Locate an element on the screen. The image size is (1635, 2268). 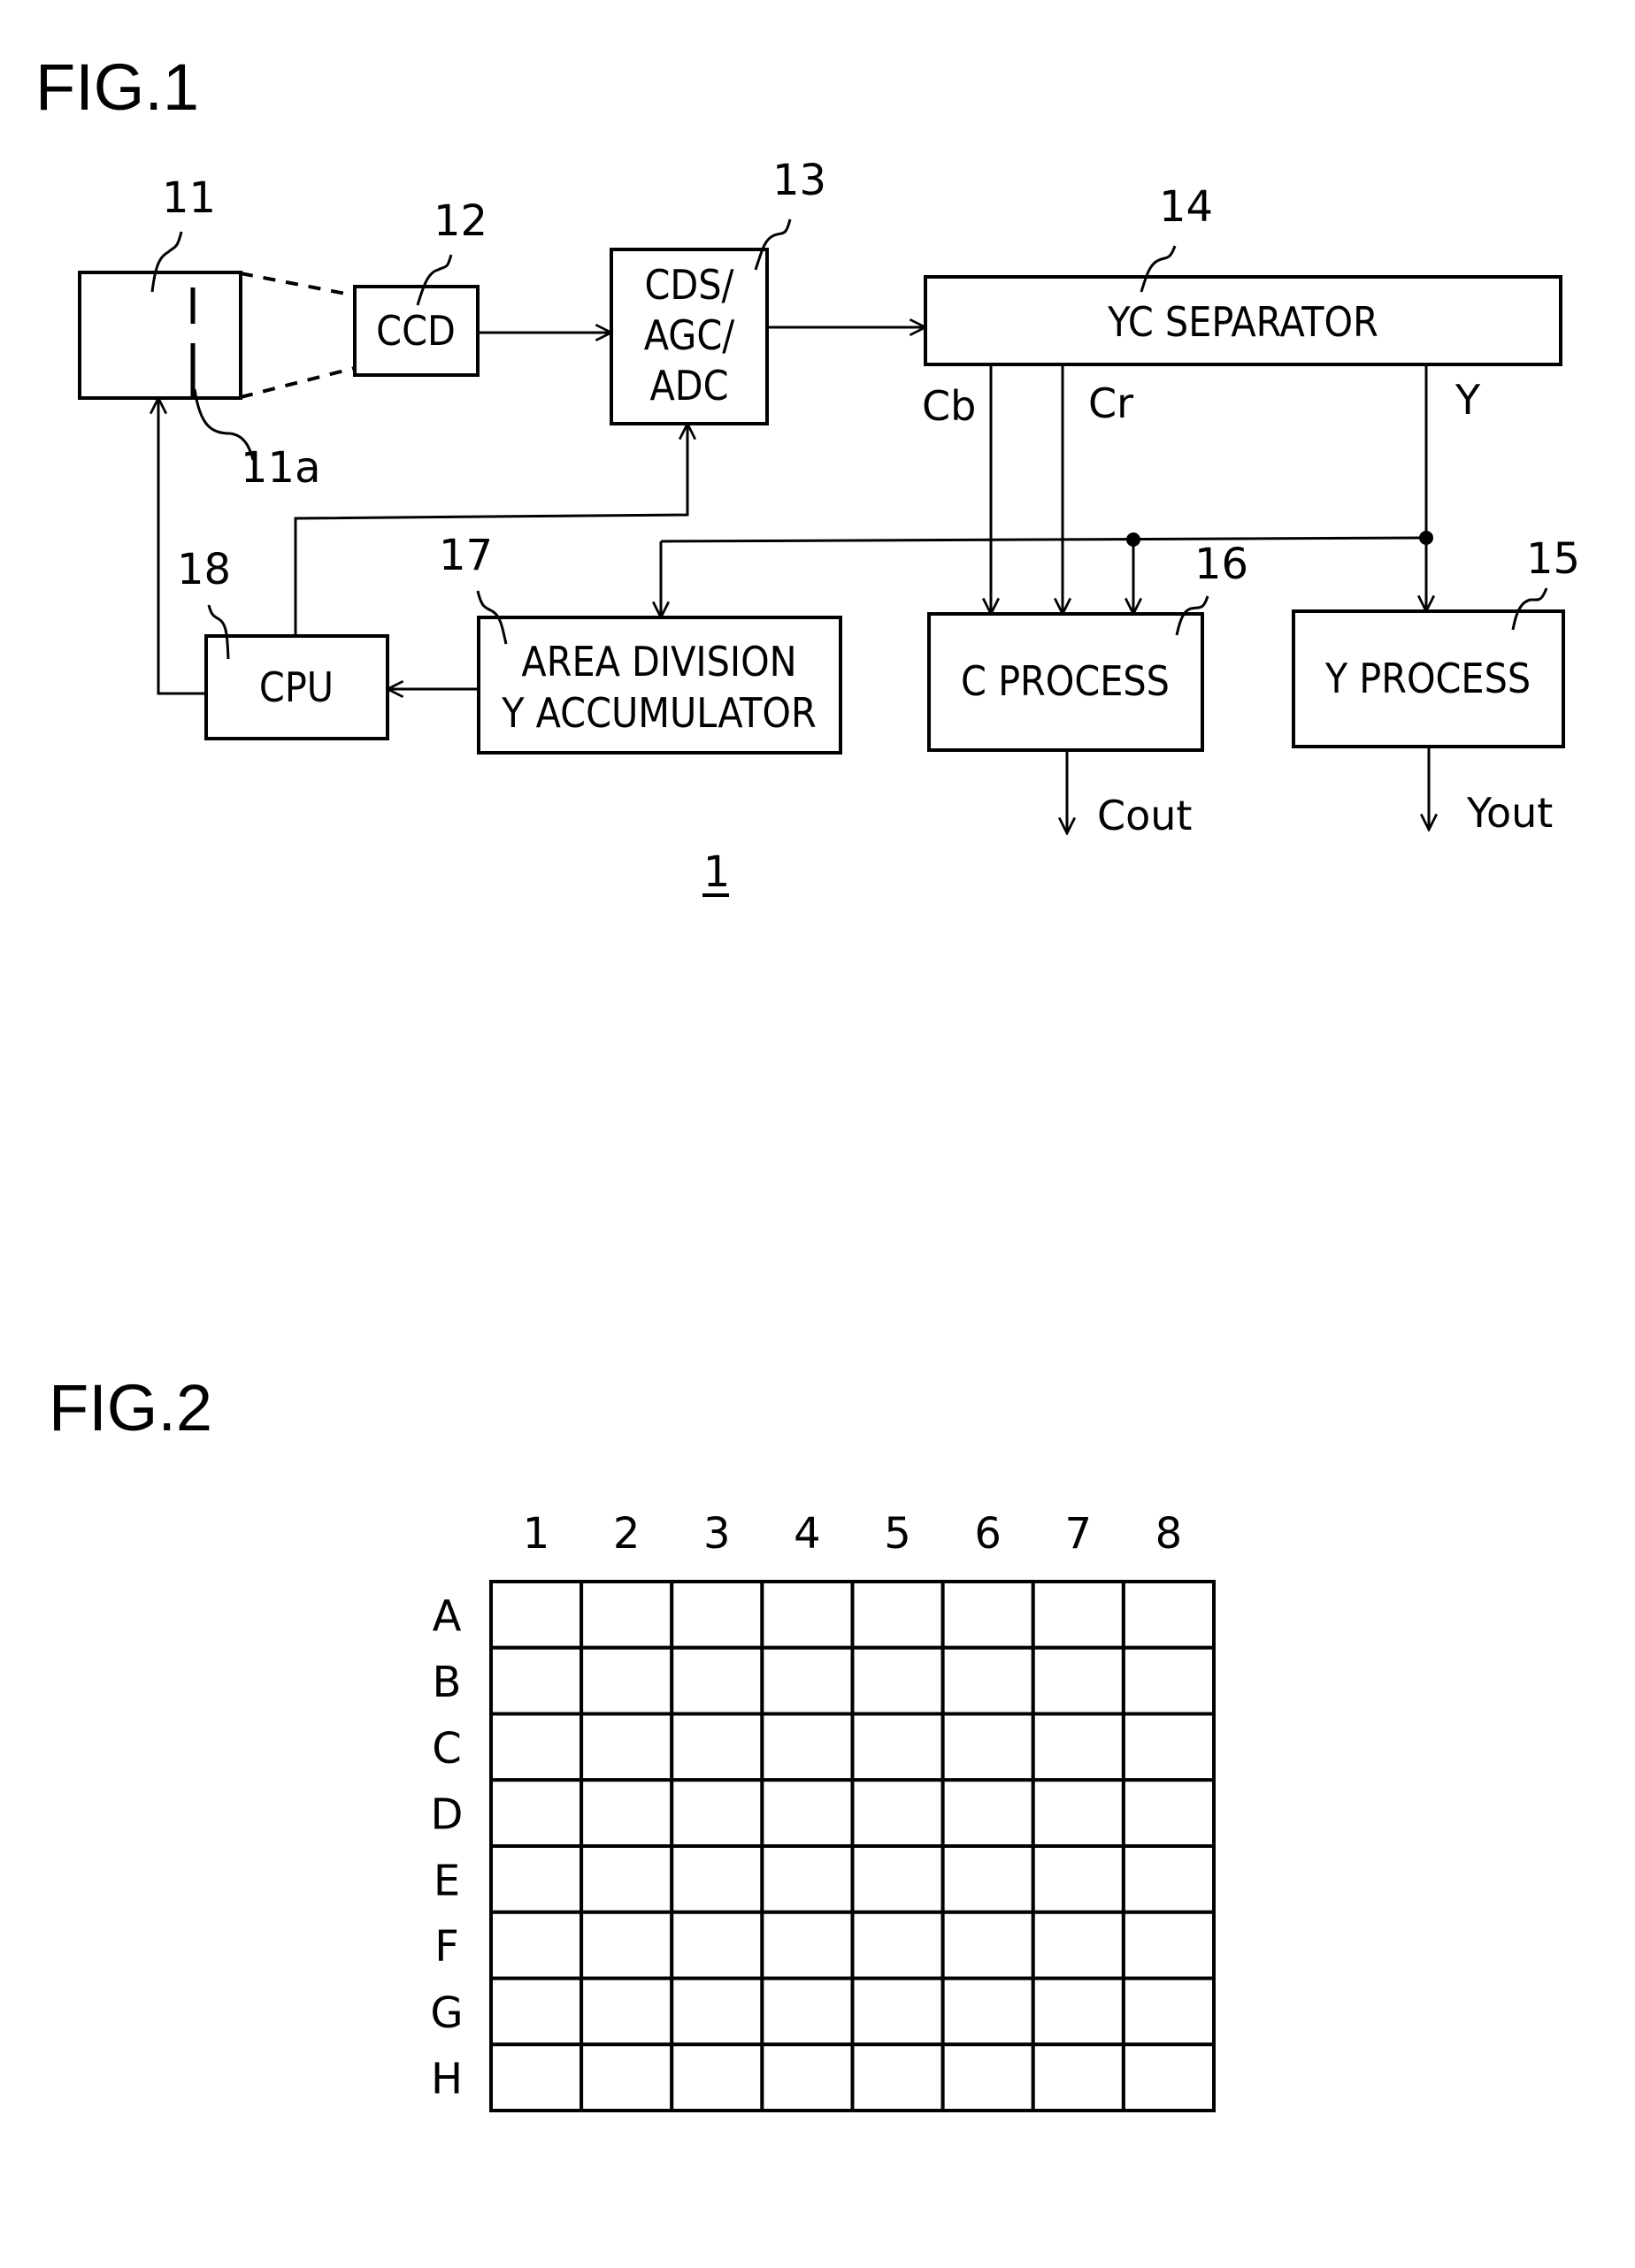
ref-17: 17 is located at coordinates (466, 556).